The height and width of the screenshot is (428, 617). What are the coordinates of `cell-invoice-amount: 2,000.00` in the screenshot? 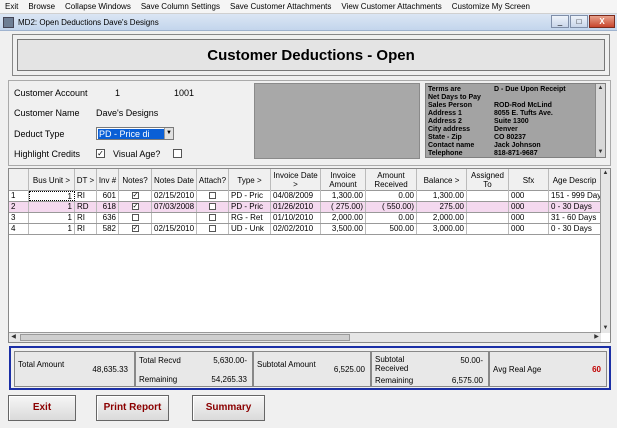 It's located at (343, 218).